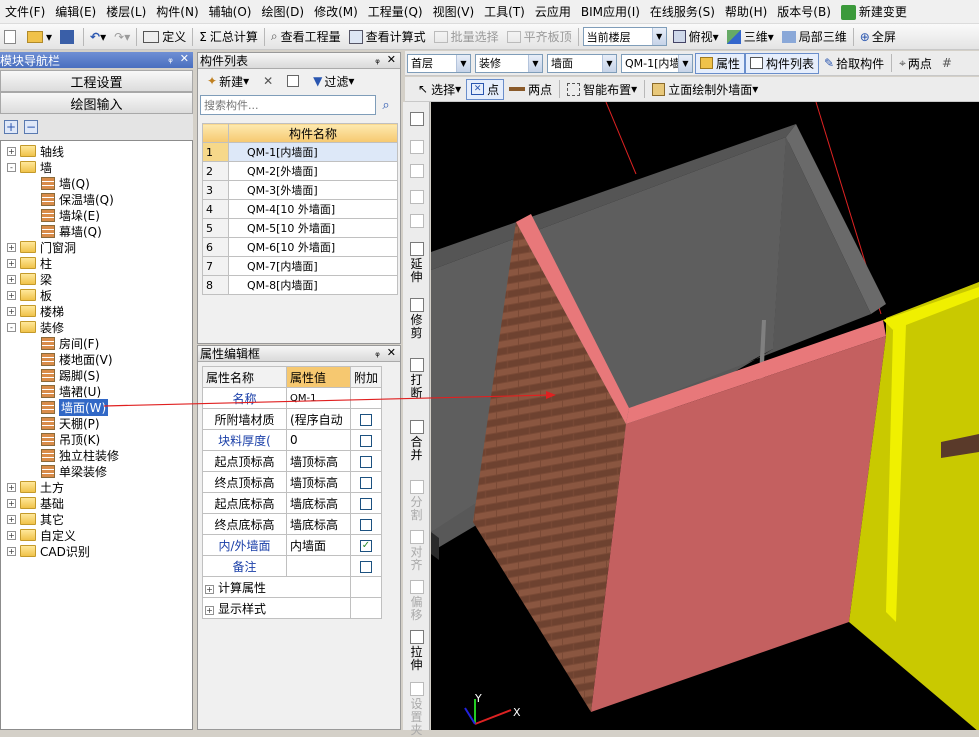 The width and height of the screenshot is (979, 737). I want to click on project-settings-button: 工程设置, so click(96, 81).